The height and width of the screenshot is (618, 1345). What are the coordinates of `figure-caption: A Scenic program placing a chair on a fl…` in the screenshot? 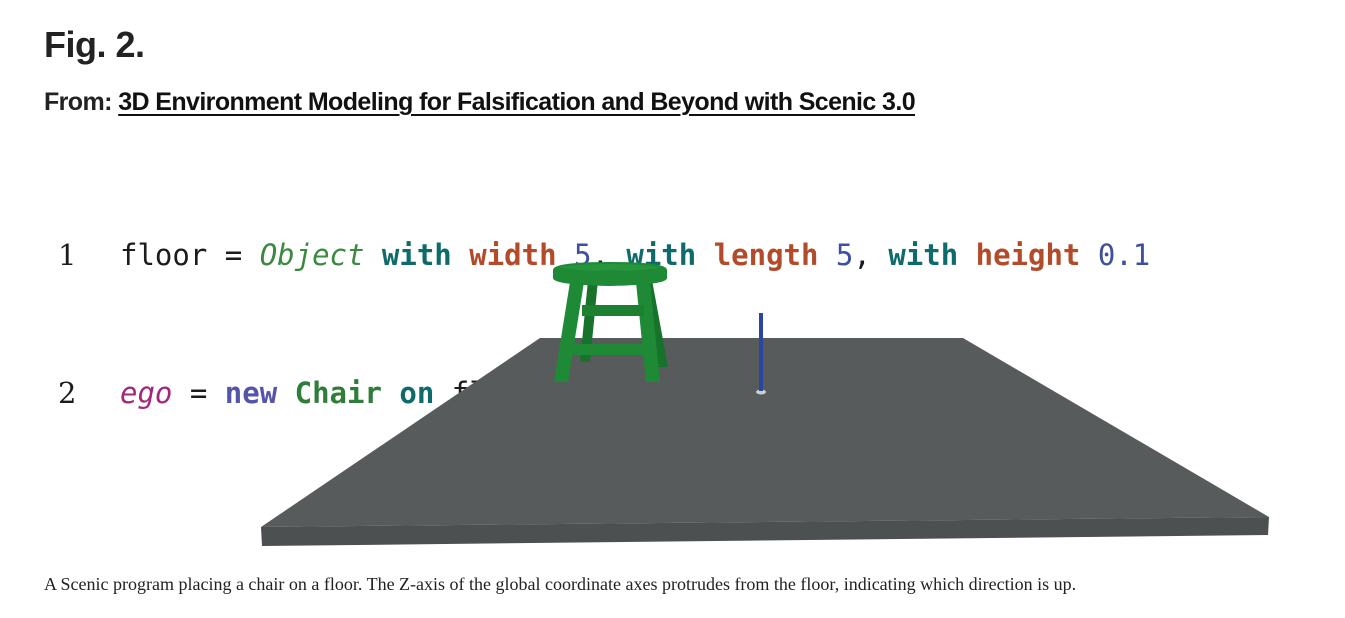 It's located at (560, 584).